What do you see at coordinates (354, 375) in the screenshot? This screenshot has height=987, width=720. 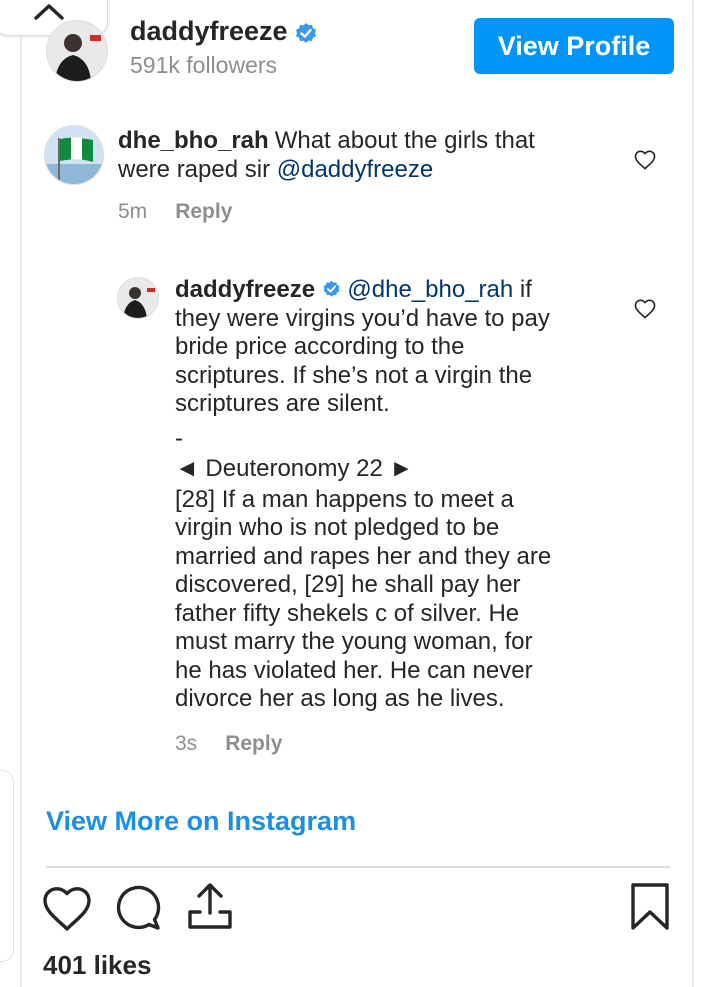 I see `reply-line: scriptures. If she’s not a virgin the` at bounding box center [354, 375].